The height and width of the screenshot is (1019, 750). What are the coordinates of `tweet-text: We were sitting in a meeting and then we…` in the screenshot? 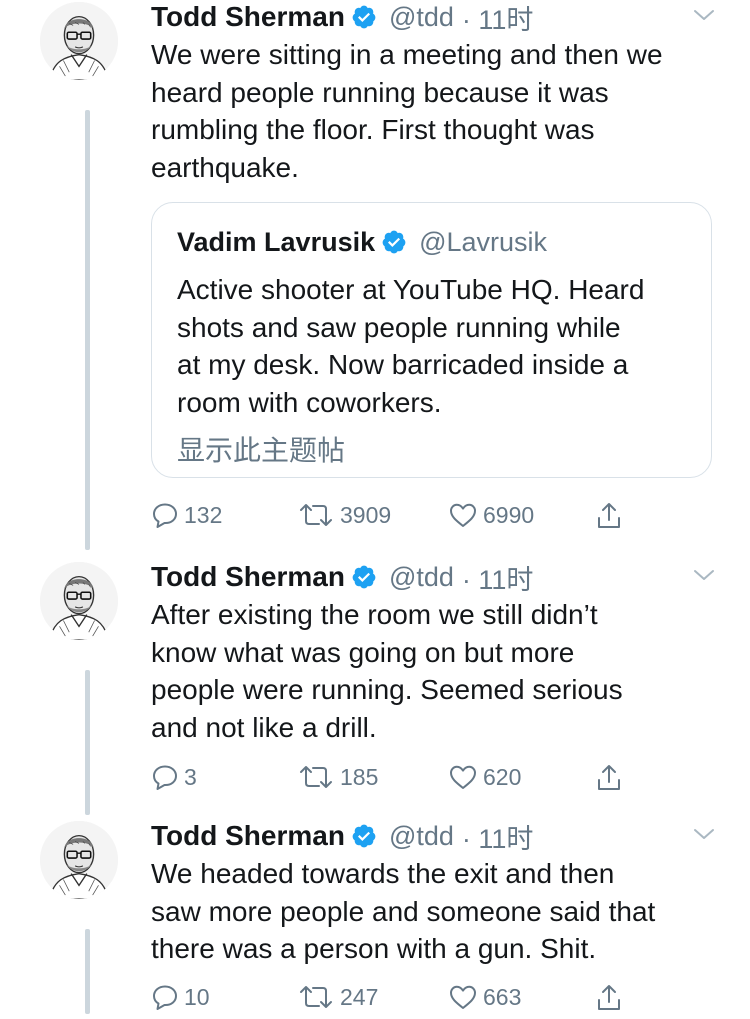 It's located at (407, 111).